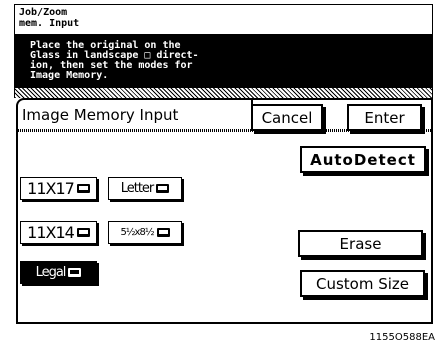 This screenshot has width=437, height=345. I want to click on paper-size-5-5x8-5-button: 5½x8½, so click(145, 232).